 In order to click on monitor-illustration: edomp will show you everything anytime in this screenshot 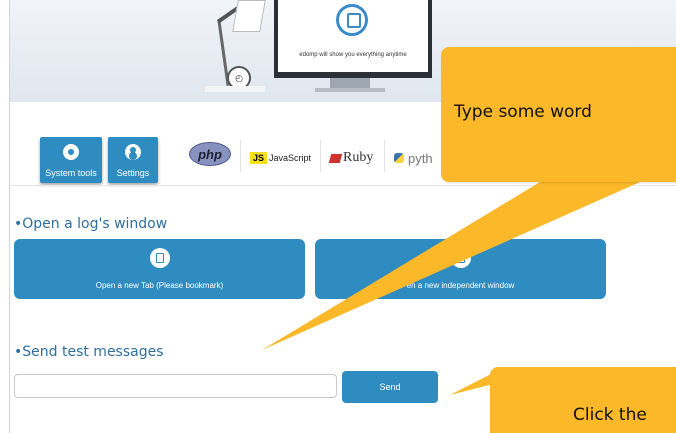, I will do `click(353, 39)`.